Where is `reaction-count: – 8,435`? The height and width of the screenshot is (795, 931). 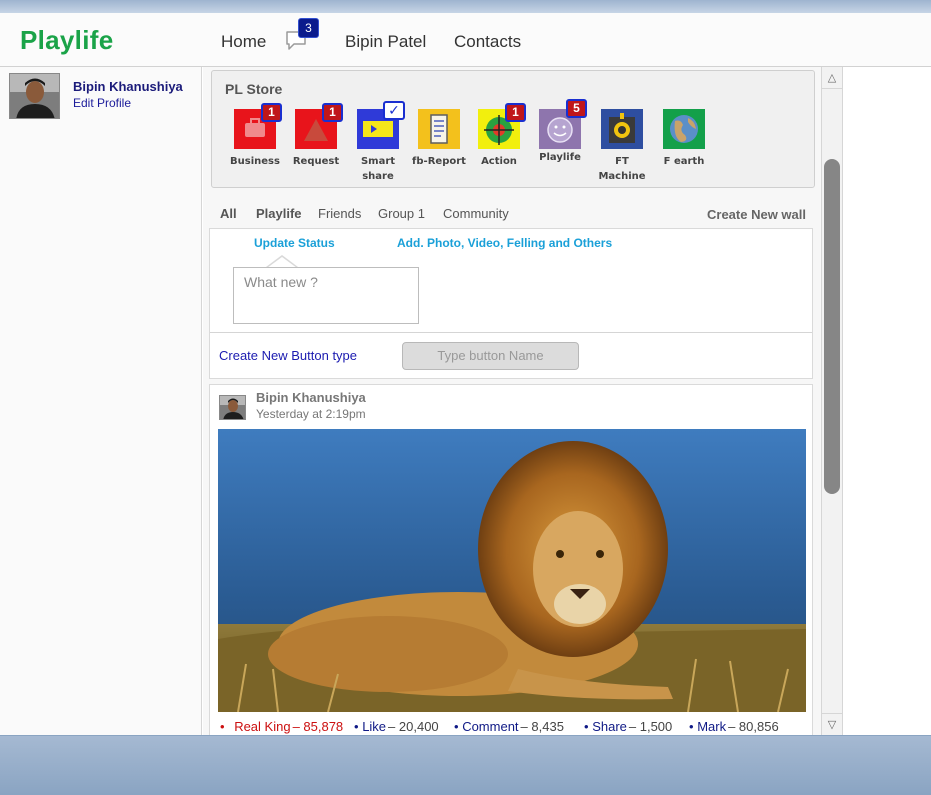
reaction-count: – 8,435 is located at coordinates (542, 726).